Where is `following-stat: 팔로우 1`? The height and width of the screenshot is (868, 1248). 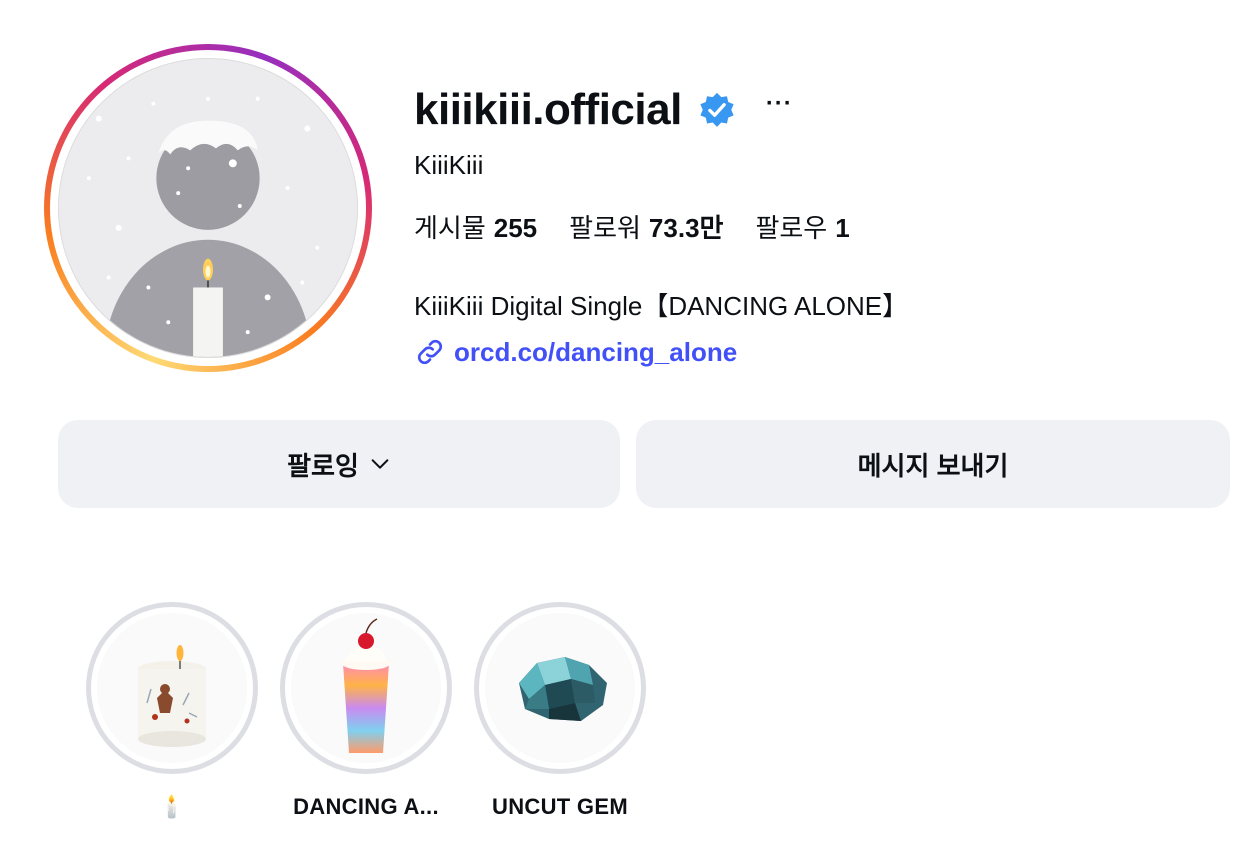 following-stat: 팔로우 1 is located at coordinates (802, 226).